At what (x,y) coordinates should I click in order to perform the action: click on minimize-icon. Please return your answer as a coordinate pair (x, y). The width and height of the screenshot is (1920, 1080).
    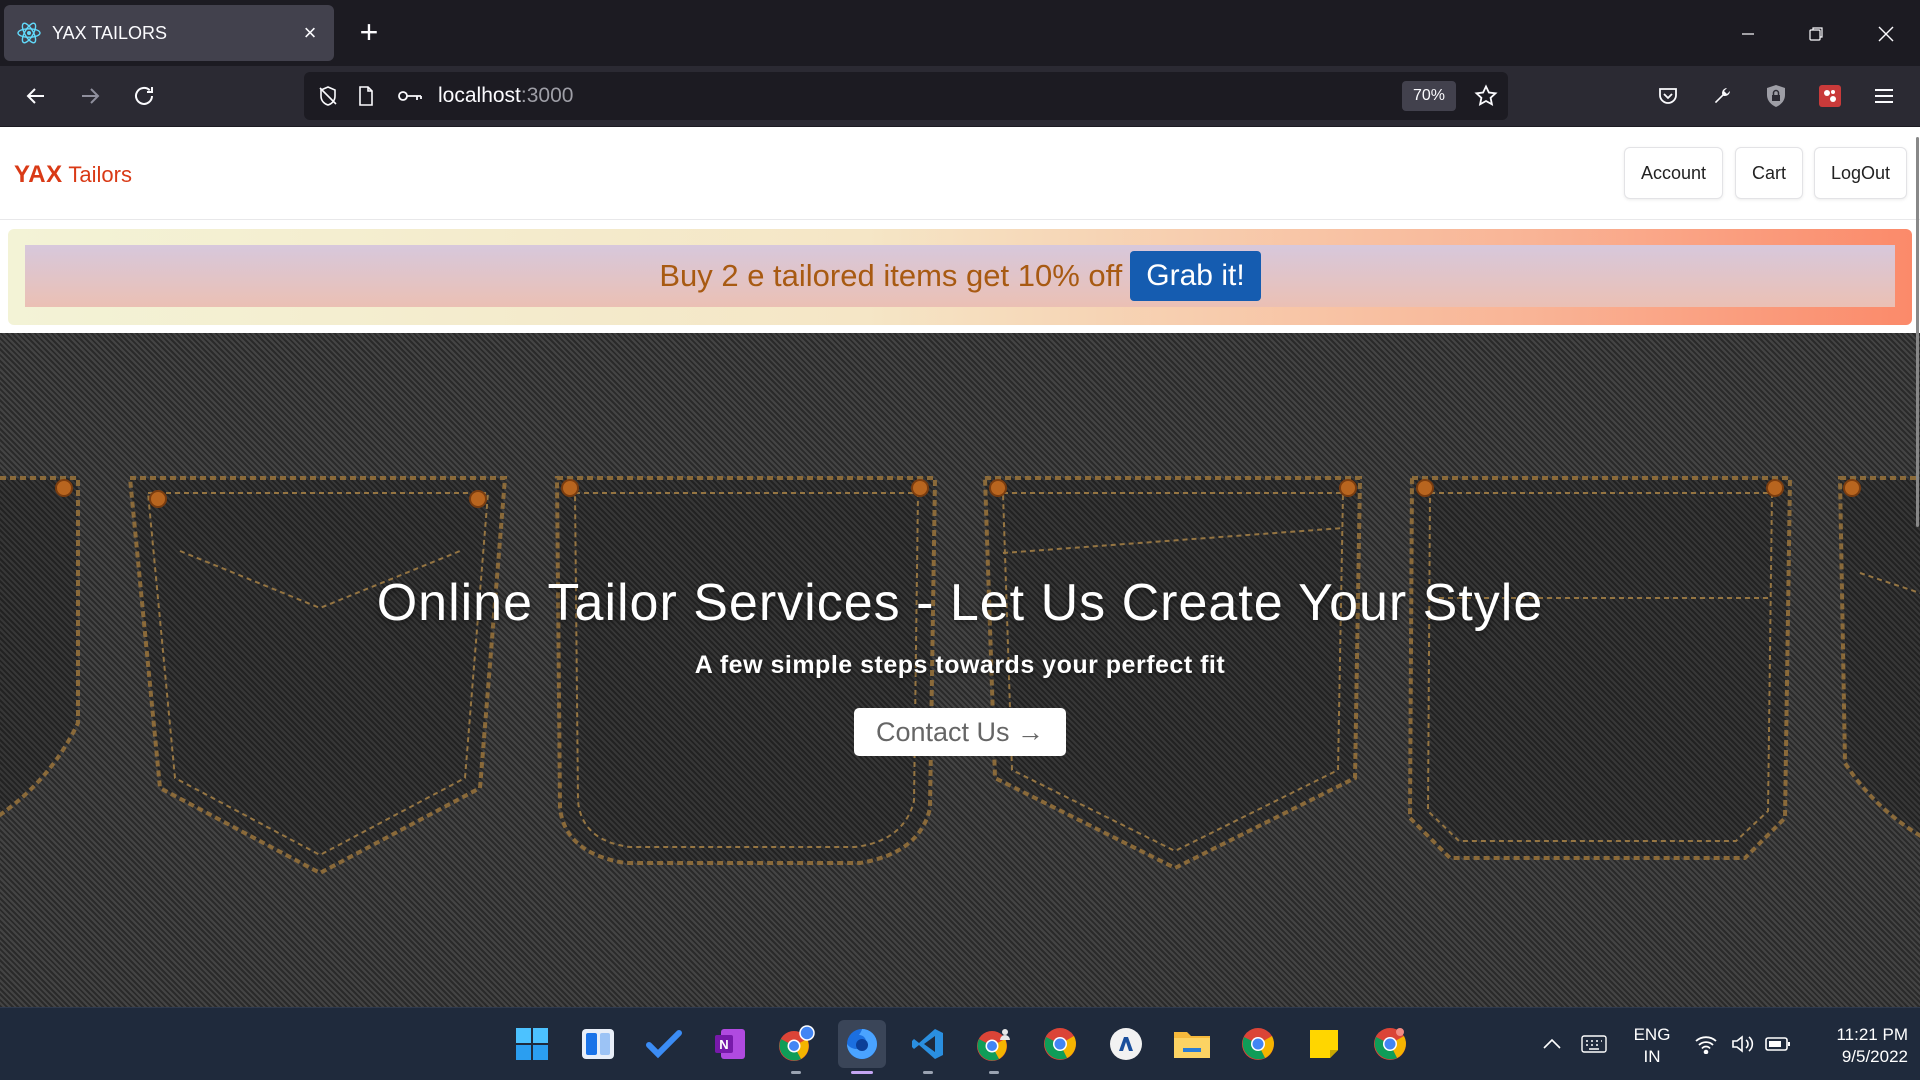
    Looking at the image, I should click on (1748, 34).